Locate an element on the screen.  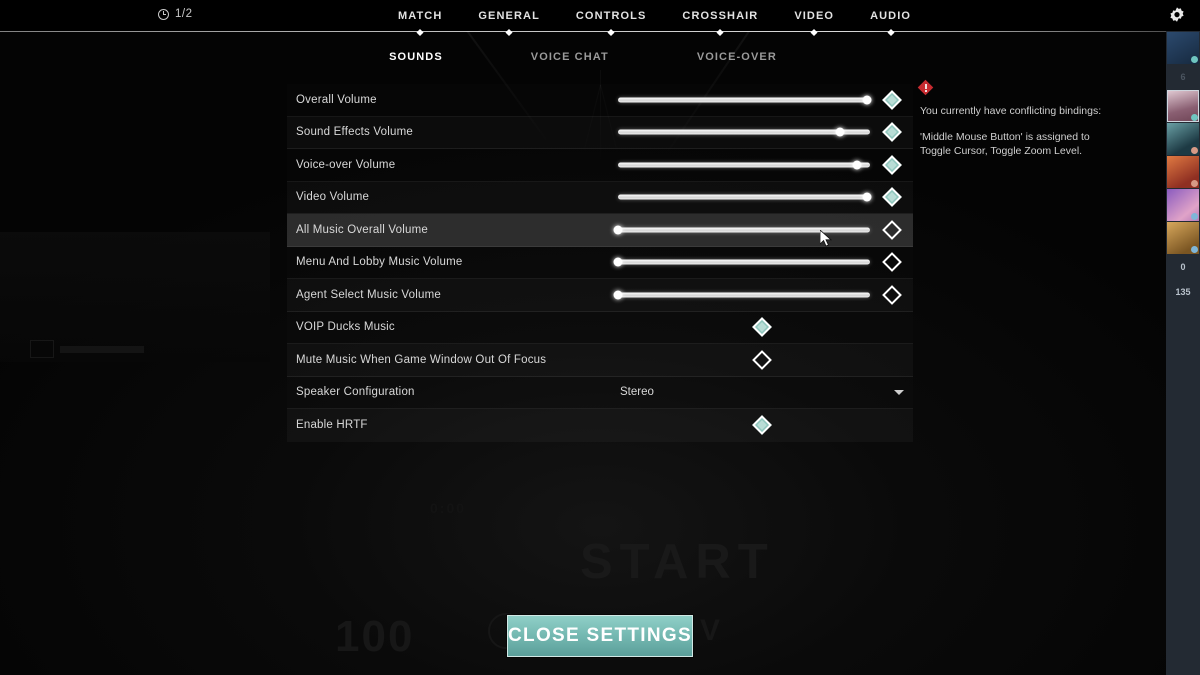
sound-effects-volume-toggle is located at coordinates (892, 132).